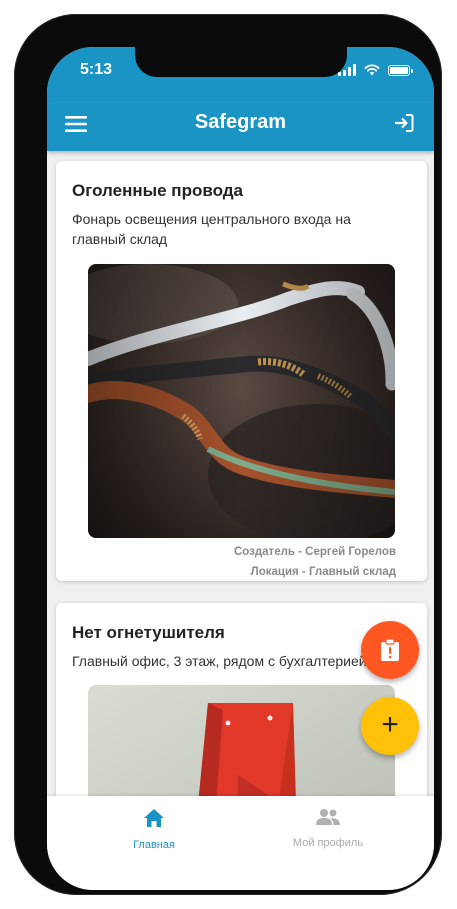  Describe the element at coordinates (400, 70) in the screenshot. I see `battery-icon` at that location.